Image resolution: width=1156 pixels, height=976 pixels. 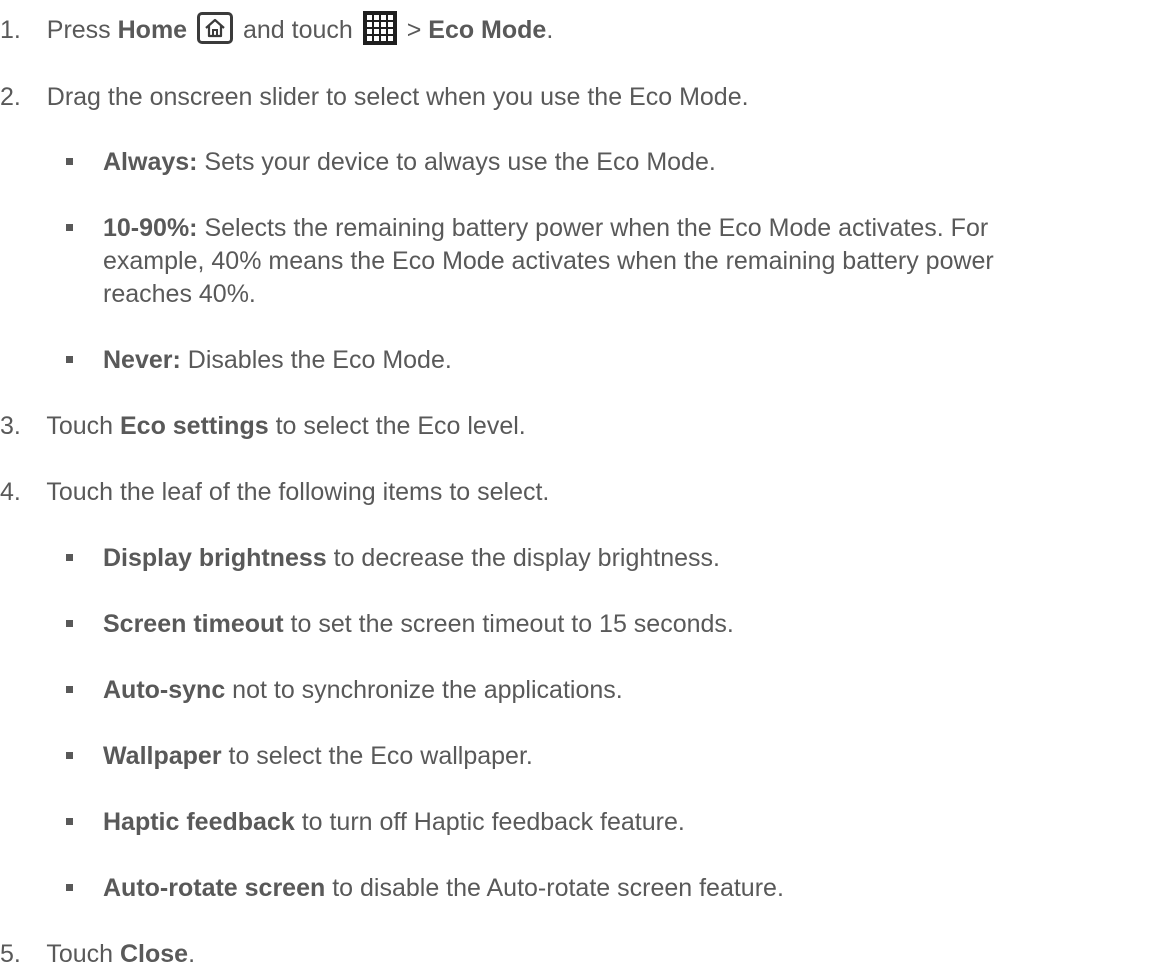 I want to click on step-5: 5. Touch Close., so click(x=97, y=954).